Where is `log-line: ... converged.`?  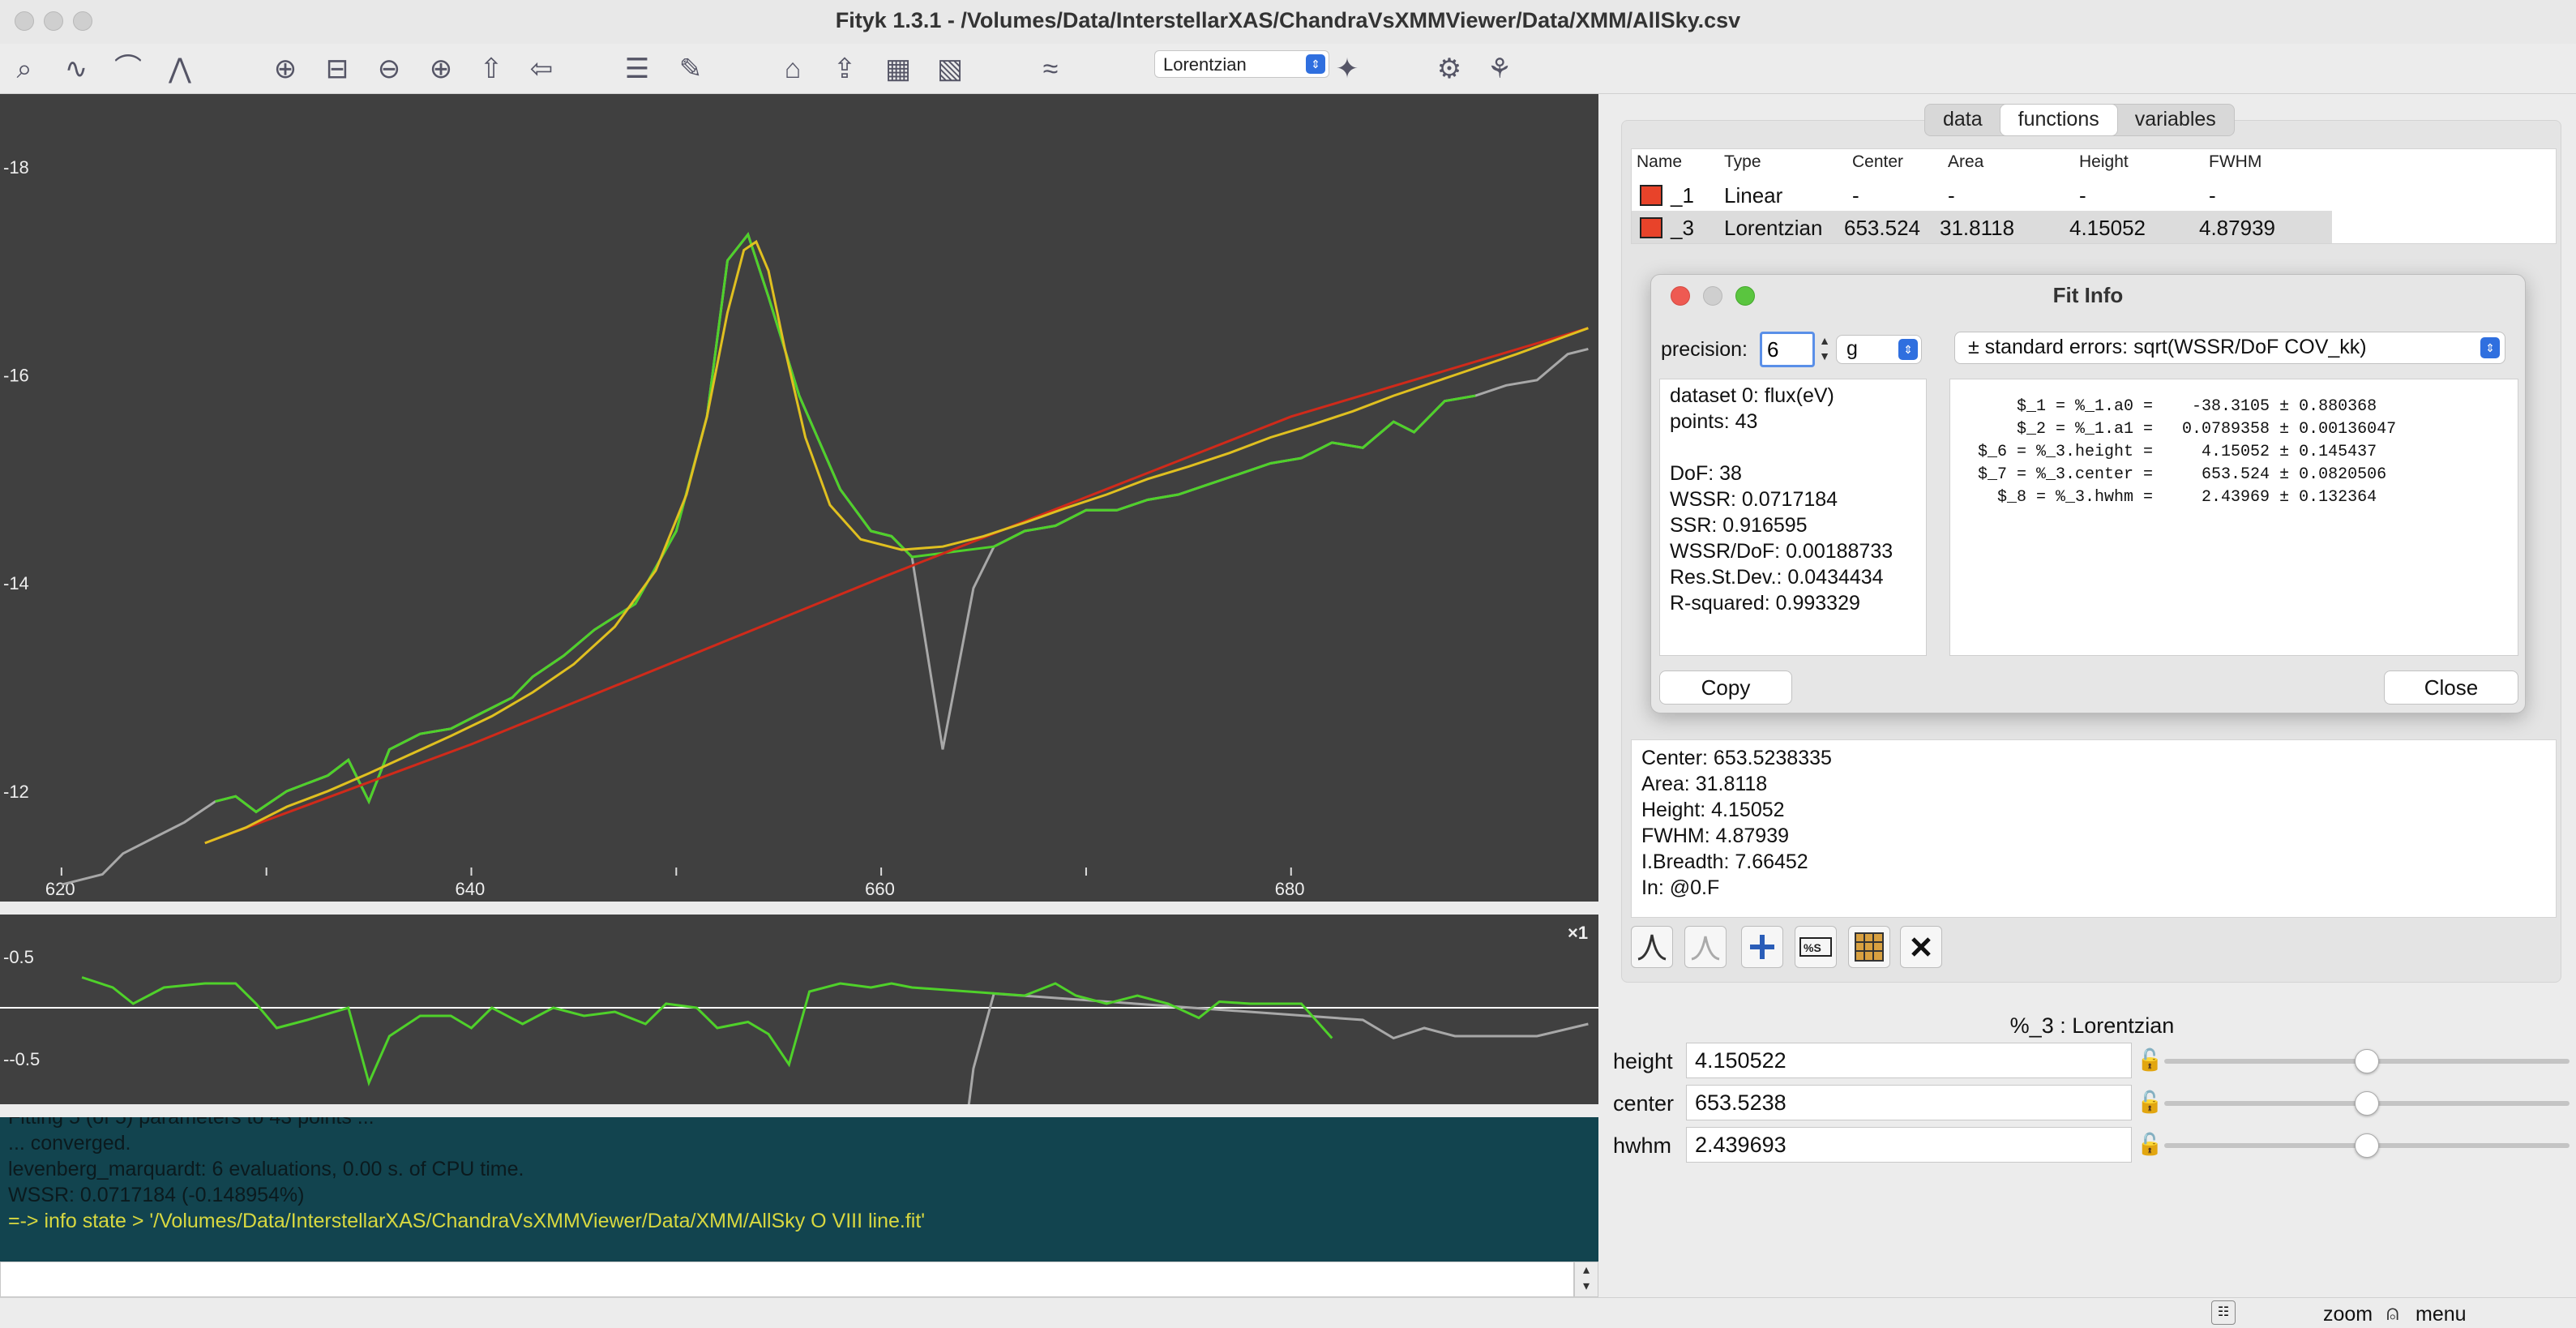
log-line: ... converged. is located at coordinates (69, 1143).